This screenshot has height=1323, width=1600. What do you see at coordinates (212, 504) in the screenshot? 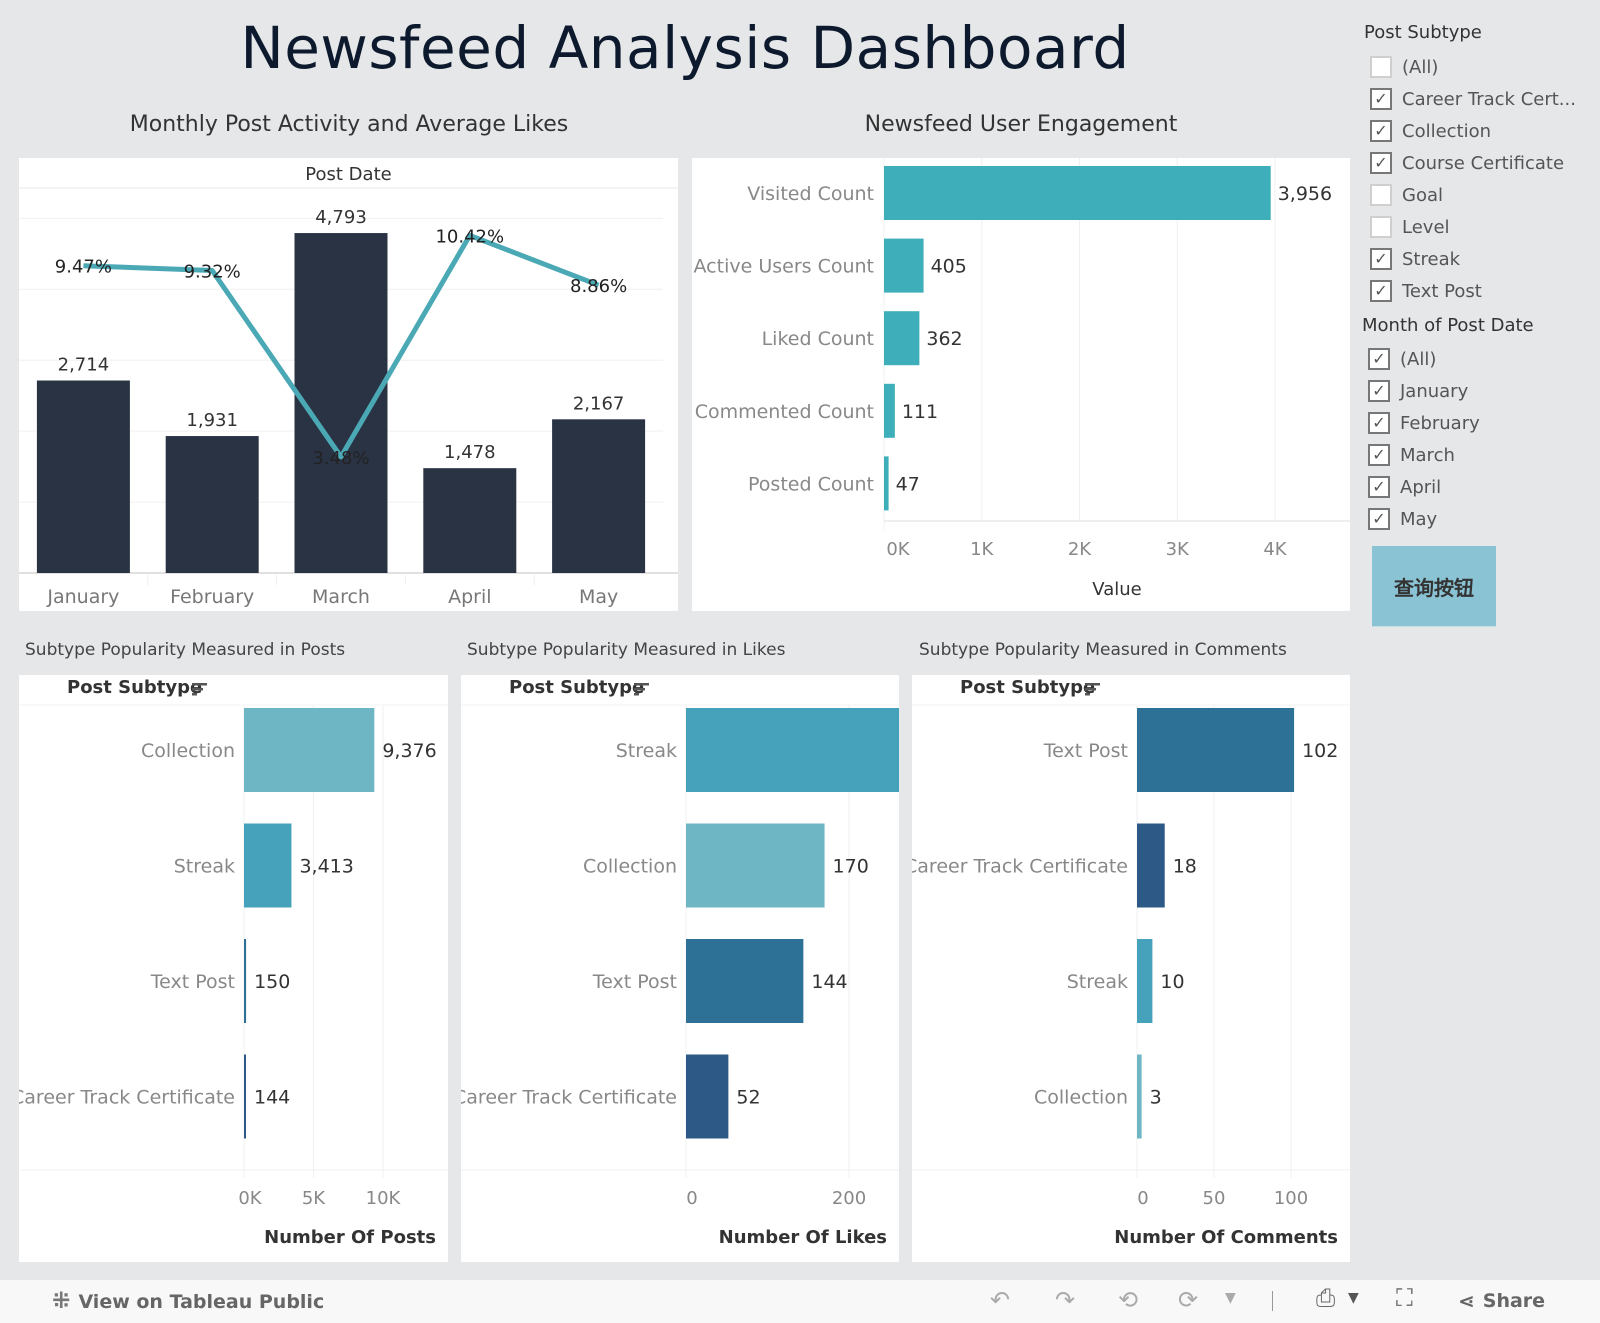
I see `bar-february` at bounding box center [212, 504].